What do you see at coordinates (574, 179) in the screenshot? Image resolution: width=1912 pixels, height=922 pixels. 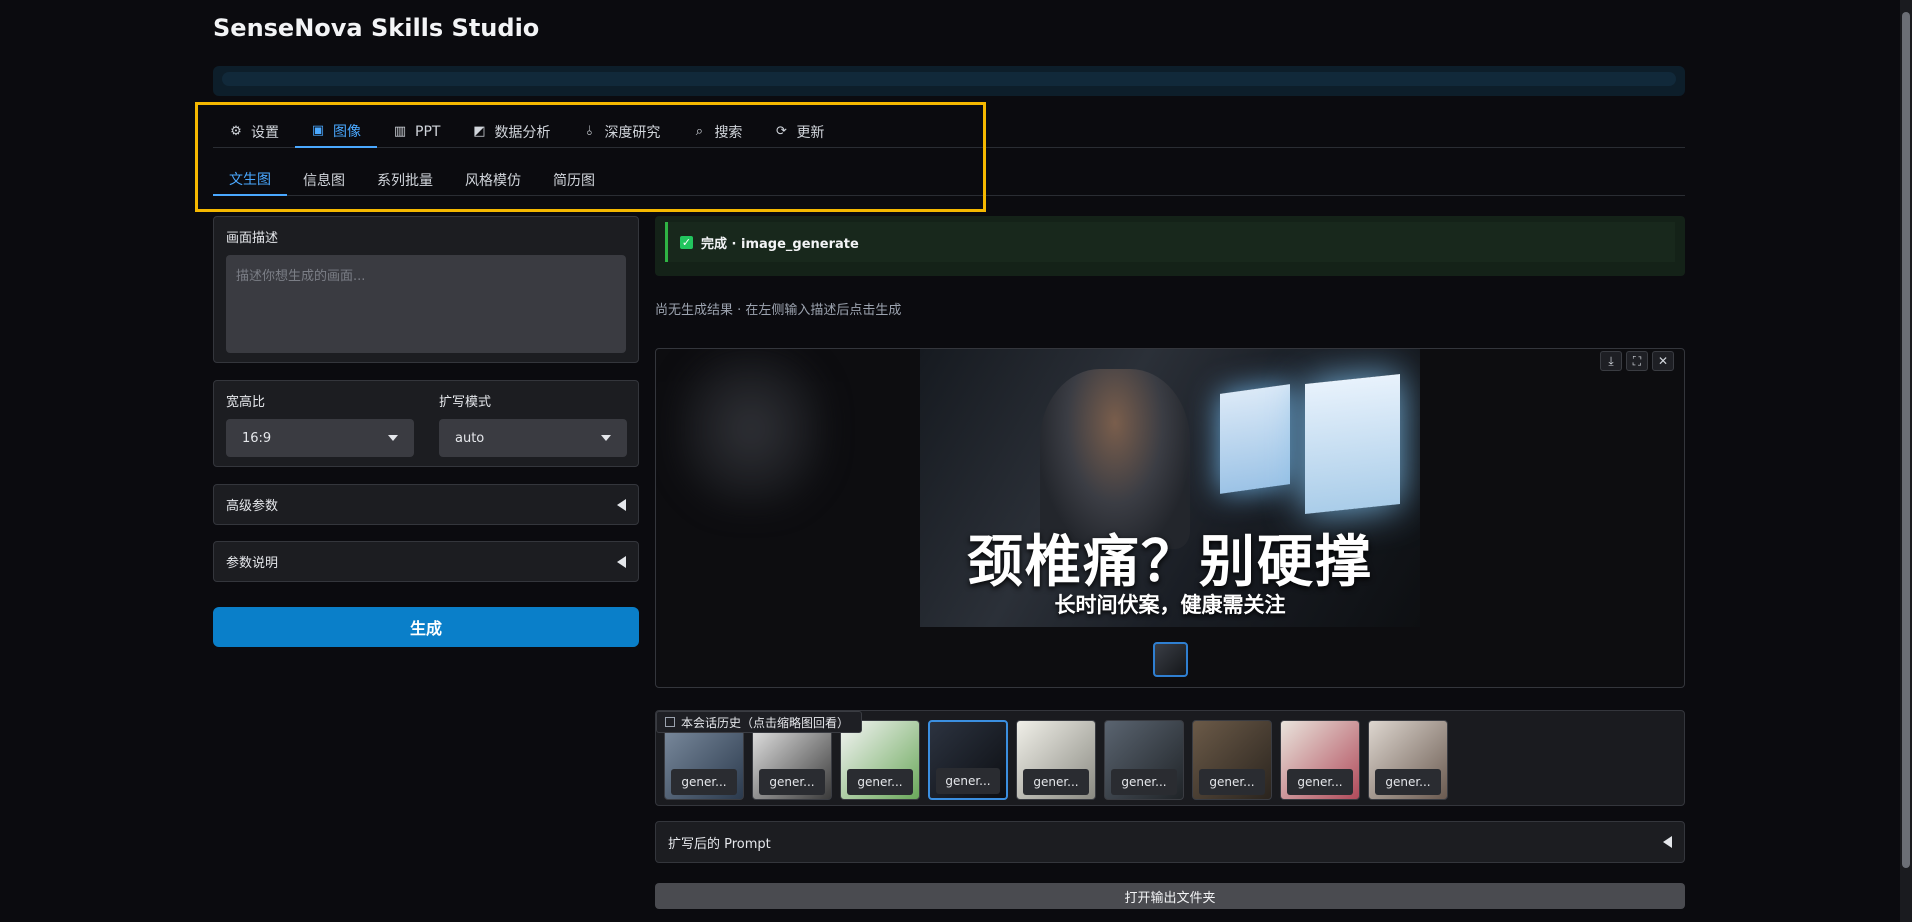 I see `subtab-resume-image: 简历图` at bounding box center [574, 179].